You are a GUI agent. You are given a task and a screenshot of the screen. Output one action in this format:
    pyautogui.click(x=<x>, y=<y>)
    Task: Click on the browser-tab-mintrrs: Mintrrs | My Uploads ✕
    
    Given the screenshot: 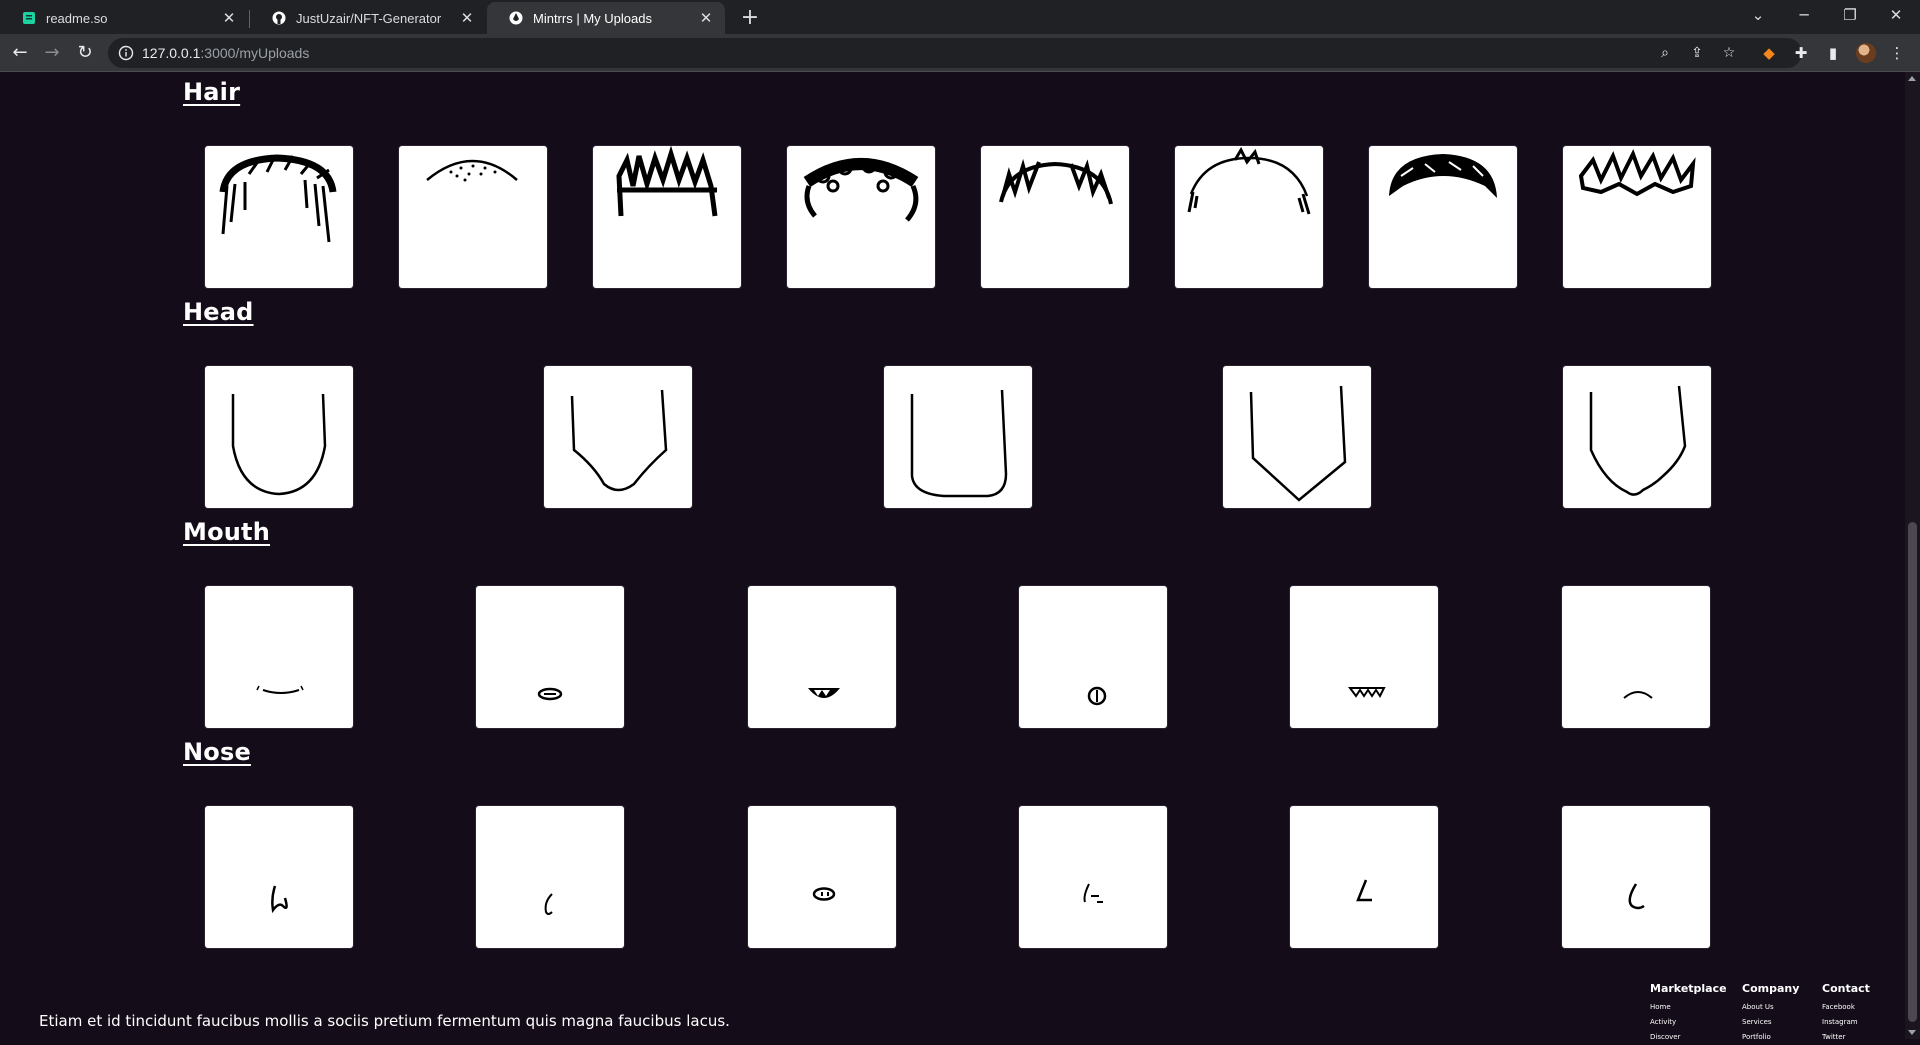 What is the action you would take?
    pyautogui.click(x=606, y=18)
    